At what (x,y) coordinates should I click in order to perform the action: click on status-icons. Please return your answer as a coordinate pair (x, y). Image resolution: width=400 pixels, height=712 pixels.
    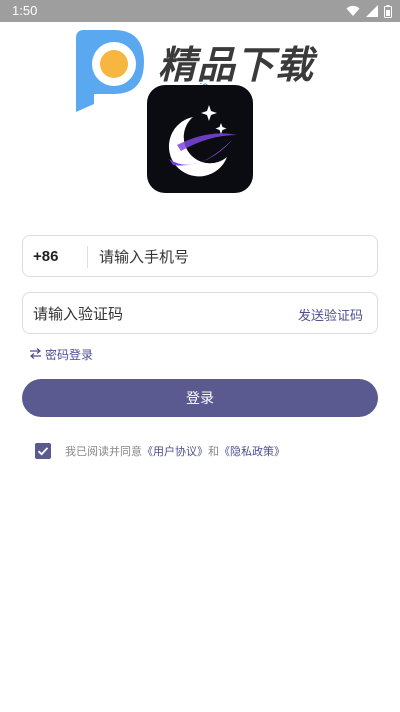
    Looking at the image, I should click on (369, 11).